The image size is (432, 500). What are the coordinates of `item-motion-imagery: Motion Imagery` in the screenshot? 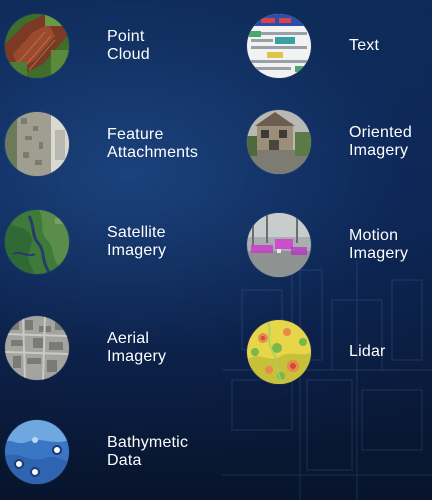 It's located at (338, 245).